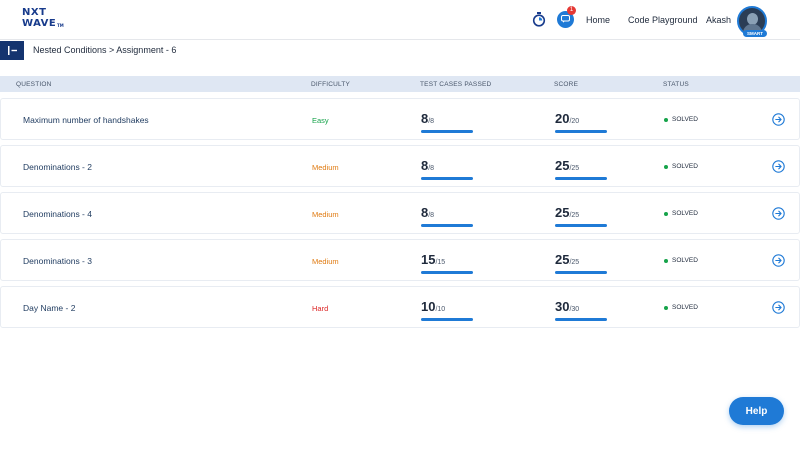  Describe the element at coordinates (718, 20) in the screenshot. I see `user-name: Akash` at that location.